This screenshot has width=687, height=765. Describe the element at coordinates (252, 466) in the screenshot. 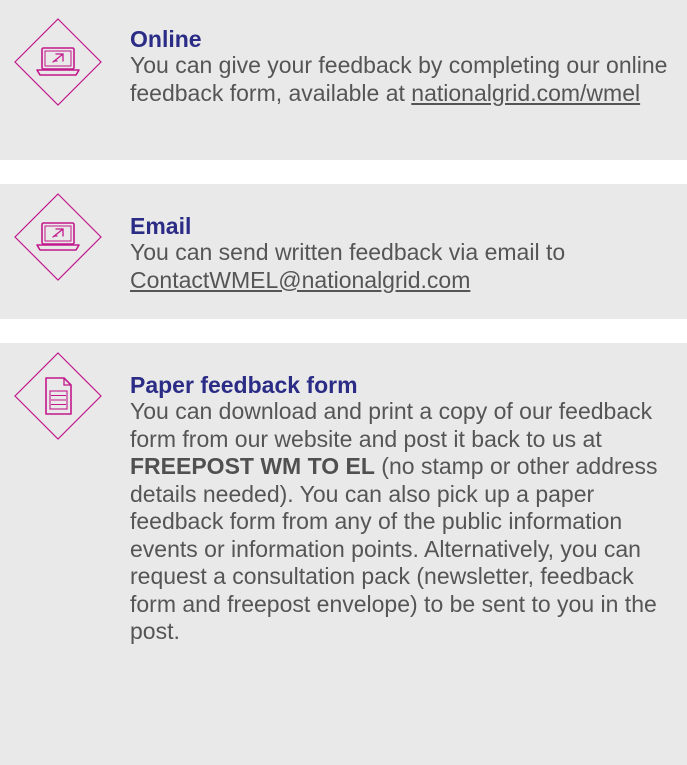

I see `freepost-address: FREEPOST WM TO EL` at that location.